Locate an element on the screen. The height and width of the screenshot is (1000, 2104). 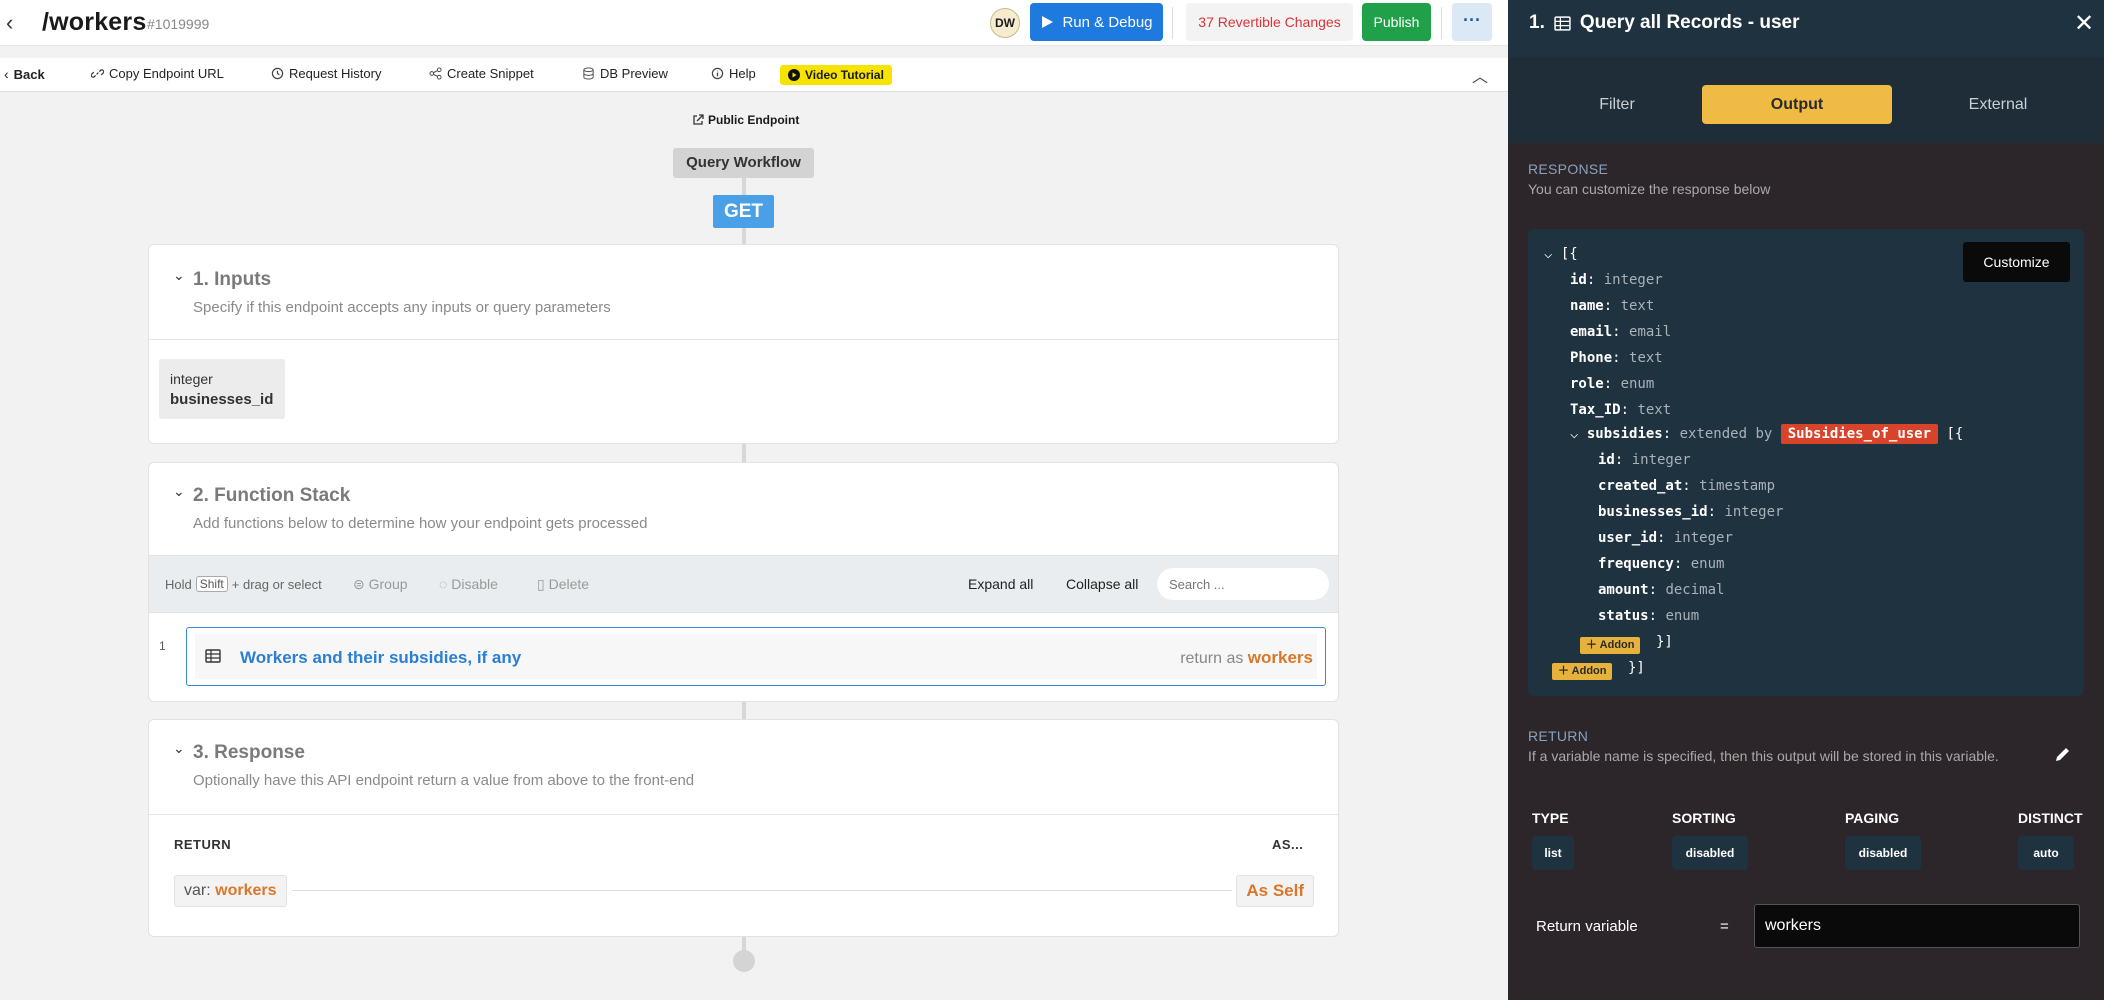
panel-title: 1. Query all Records - user is located at coordinates (1664, 23).